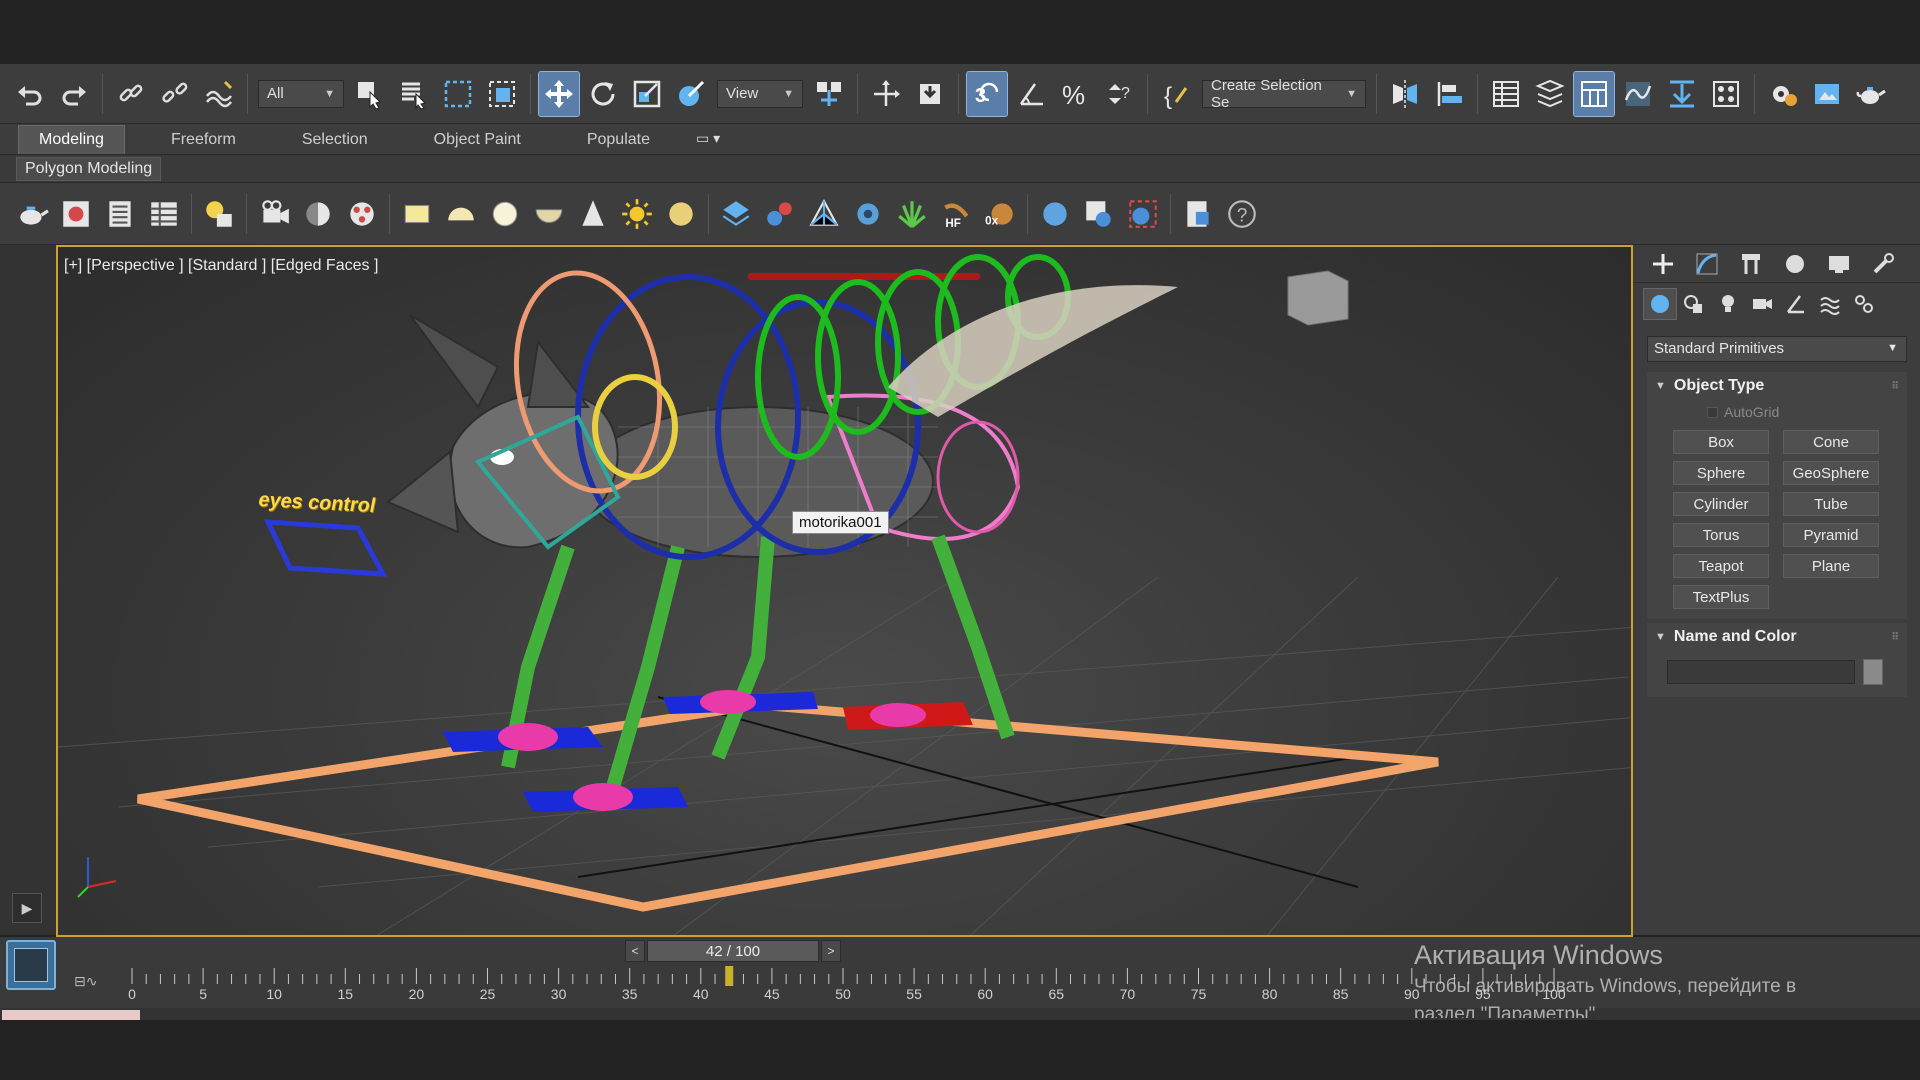 The image size is (1920, 1080). I want to click on tab-populate: Populate, so click(618, 140).